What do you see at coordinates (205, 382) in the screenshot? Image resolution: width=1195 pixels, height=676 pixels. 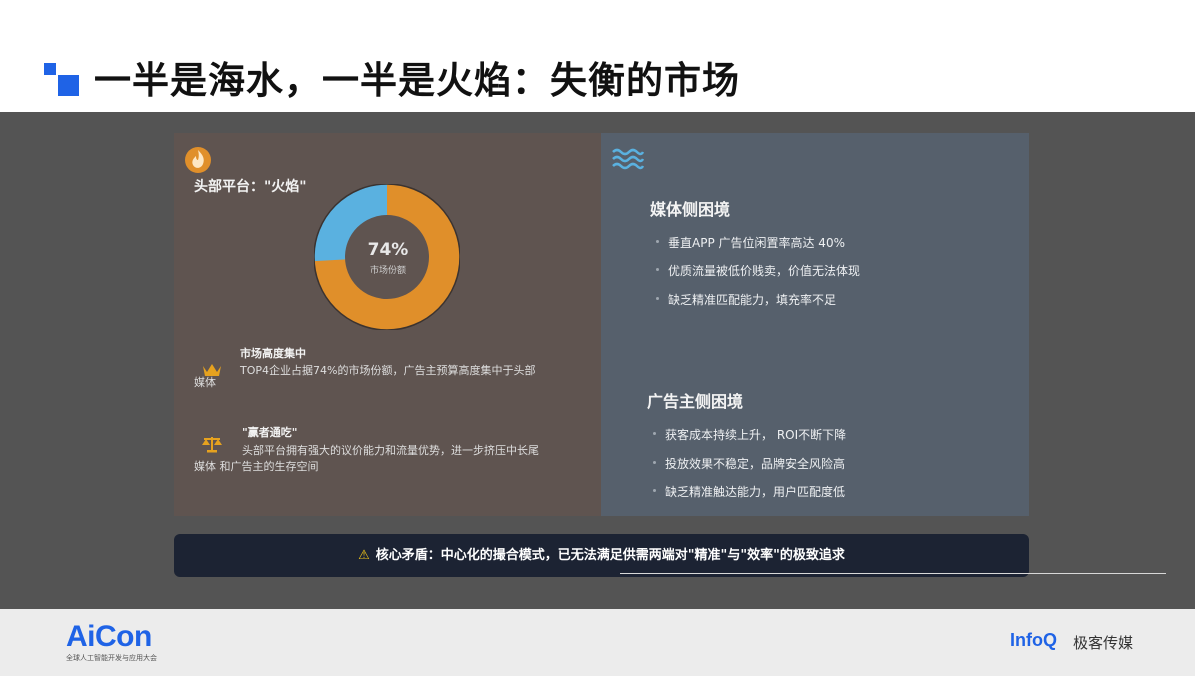 I see `point-text-concentration-cont: 媒体` at bounding box center [205, 382].